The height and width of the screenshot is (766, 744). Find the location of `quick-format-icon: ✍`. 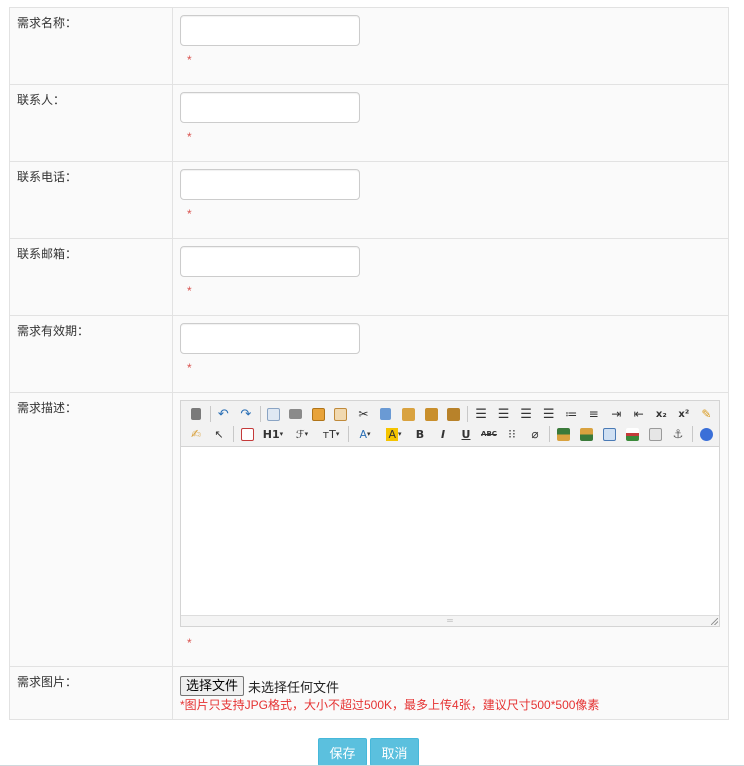

quick-format-icon: ✍ is located at coordinates (196, 434).